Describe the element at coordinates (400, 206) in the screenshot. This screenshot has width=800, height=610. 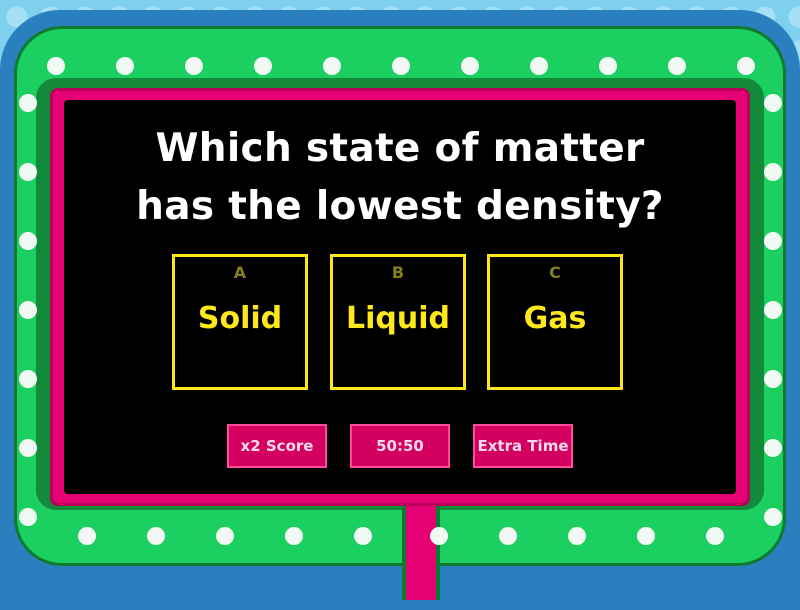
I see `question-line-2: has the lowest density?` at that location.